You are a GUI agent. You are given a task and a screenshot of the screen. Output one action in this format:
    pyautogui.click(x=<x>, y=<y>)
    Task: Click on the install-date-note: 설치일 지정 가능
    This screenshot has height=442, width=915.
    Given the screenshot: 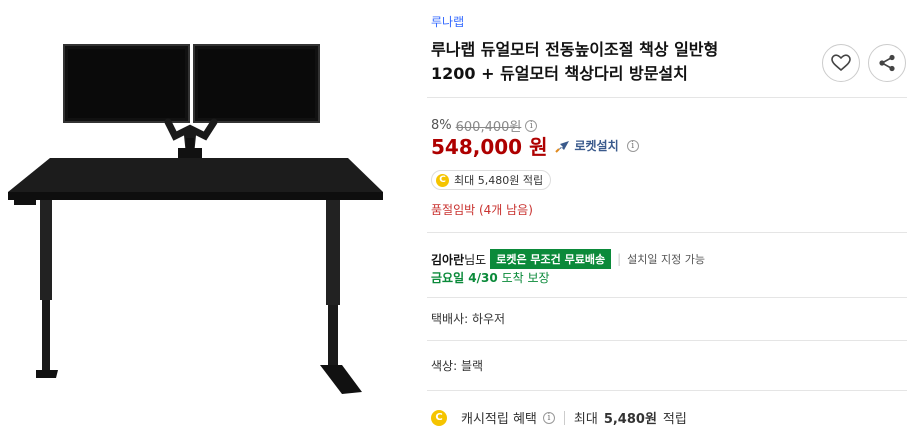 What is the action you would take?
    pyautogui.click(x=666, y=259)
    